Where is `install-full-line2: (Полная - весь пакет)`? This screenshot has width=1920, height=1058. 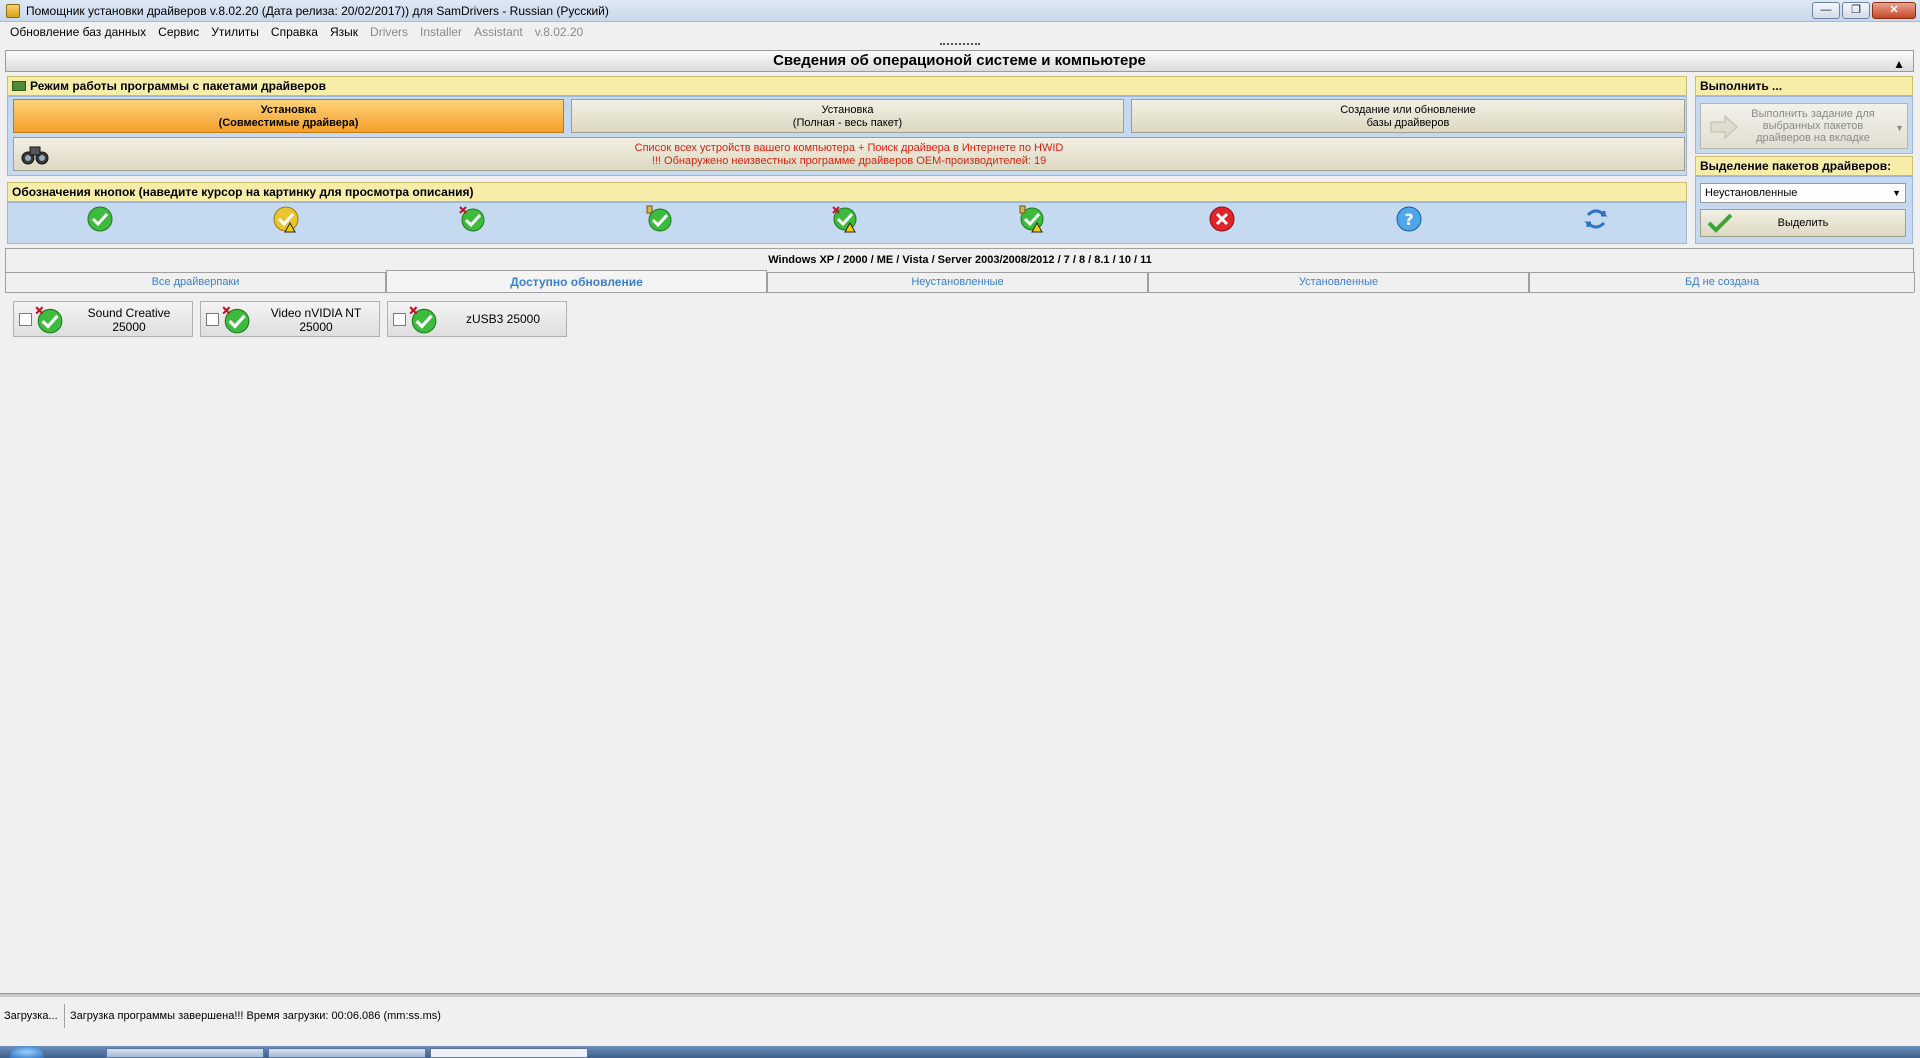
install-full-line2: (Полная - весь пакет) is located at coordinates (847, 123).